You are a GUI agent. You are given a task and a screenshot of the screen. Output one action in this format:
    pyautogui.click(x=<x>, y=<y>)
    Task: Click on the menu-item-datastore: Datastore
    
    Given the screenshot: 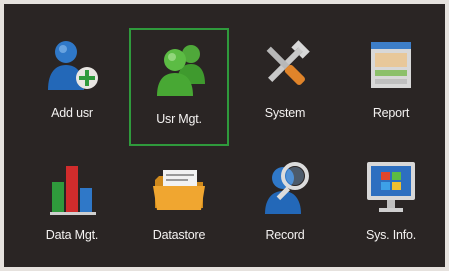 What is the action you would take?
    pyautogui.click(x=179, y=203)
    